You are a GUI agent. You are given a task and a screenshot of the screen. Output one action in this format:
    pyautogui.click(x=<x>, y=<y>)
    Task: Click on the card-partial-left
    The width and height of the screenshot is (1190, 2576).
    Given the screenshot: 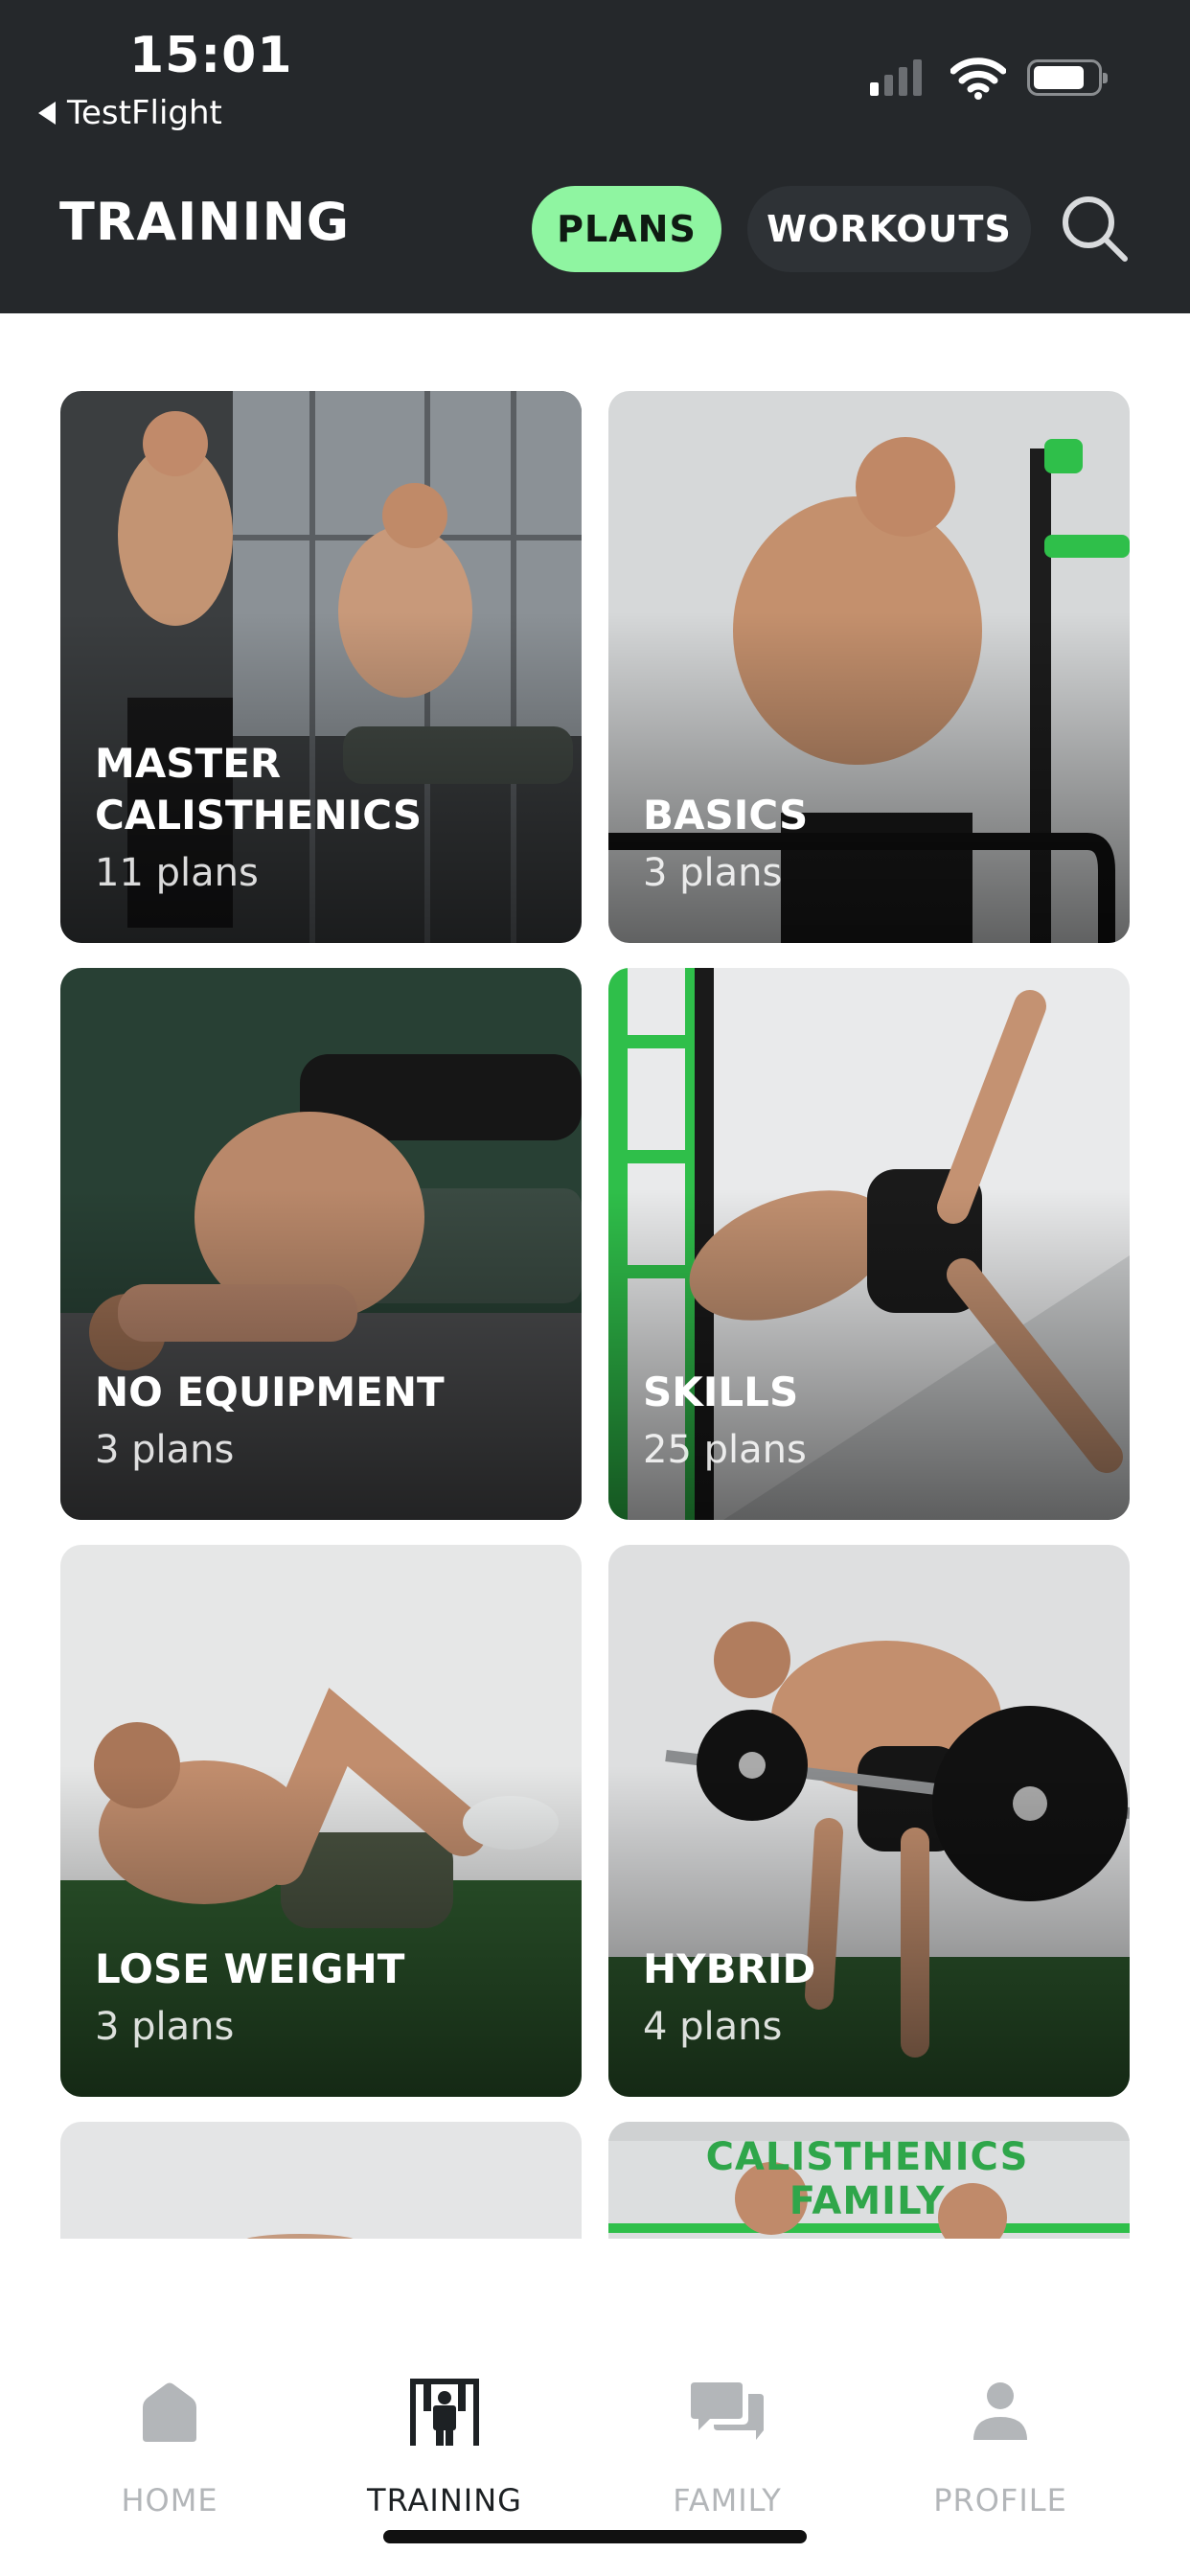 What is the action you would take?
    pyautogui.click(x=321, y=2180)
    